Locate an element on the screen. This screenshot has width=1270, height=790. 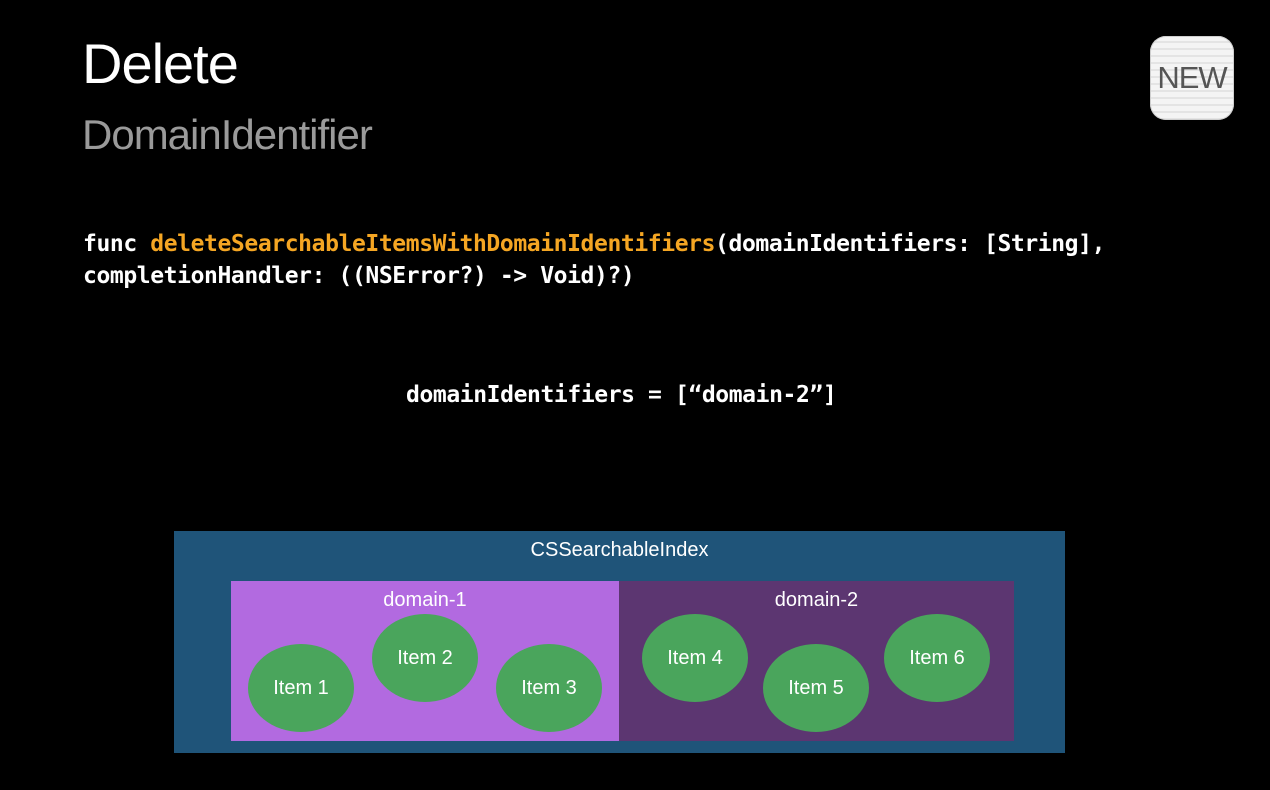
item-2-ellipse: Item 2 is located at coordinates (425, 658).